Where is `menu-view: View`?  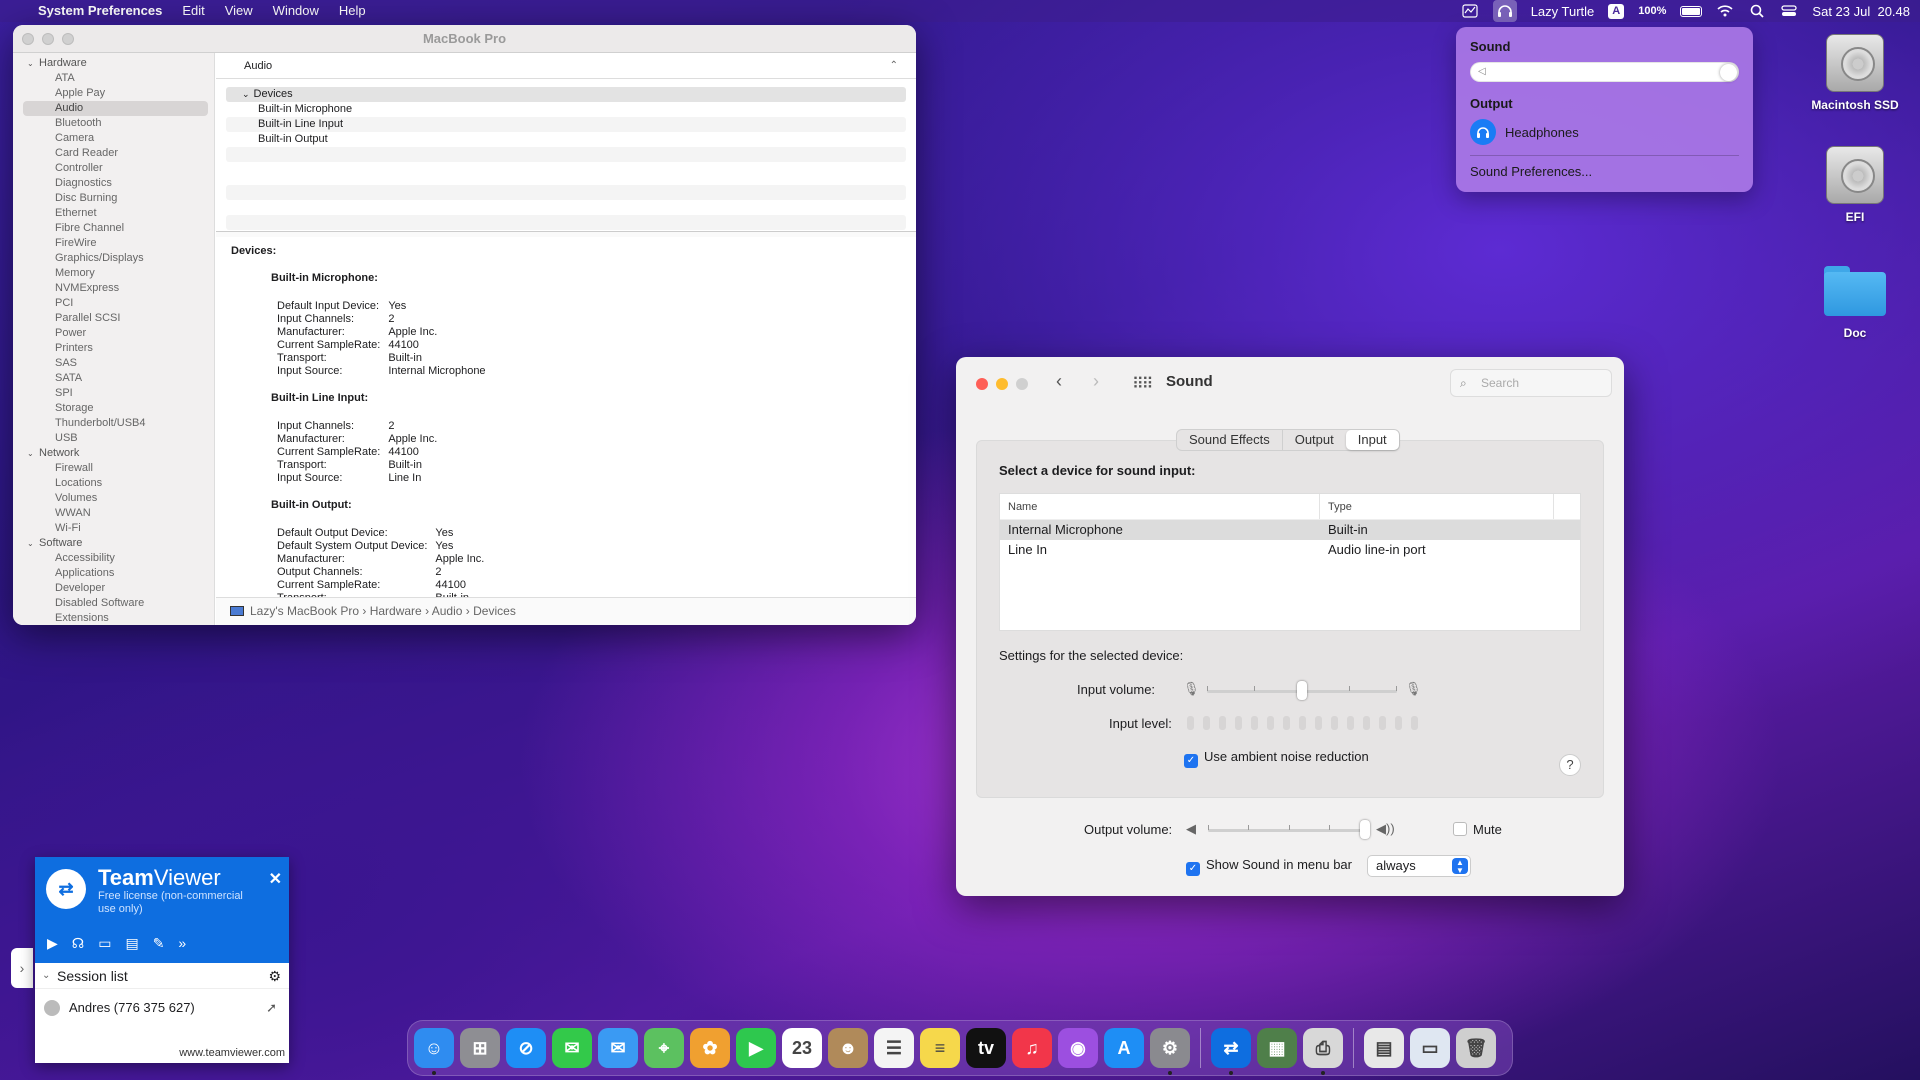
menu-view: View is located at coordinates (239, 11).